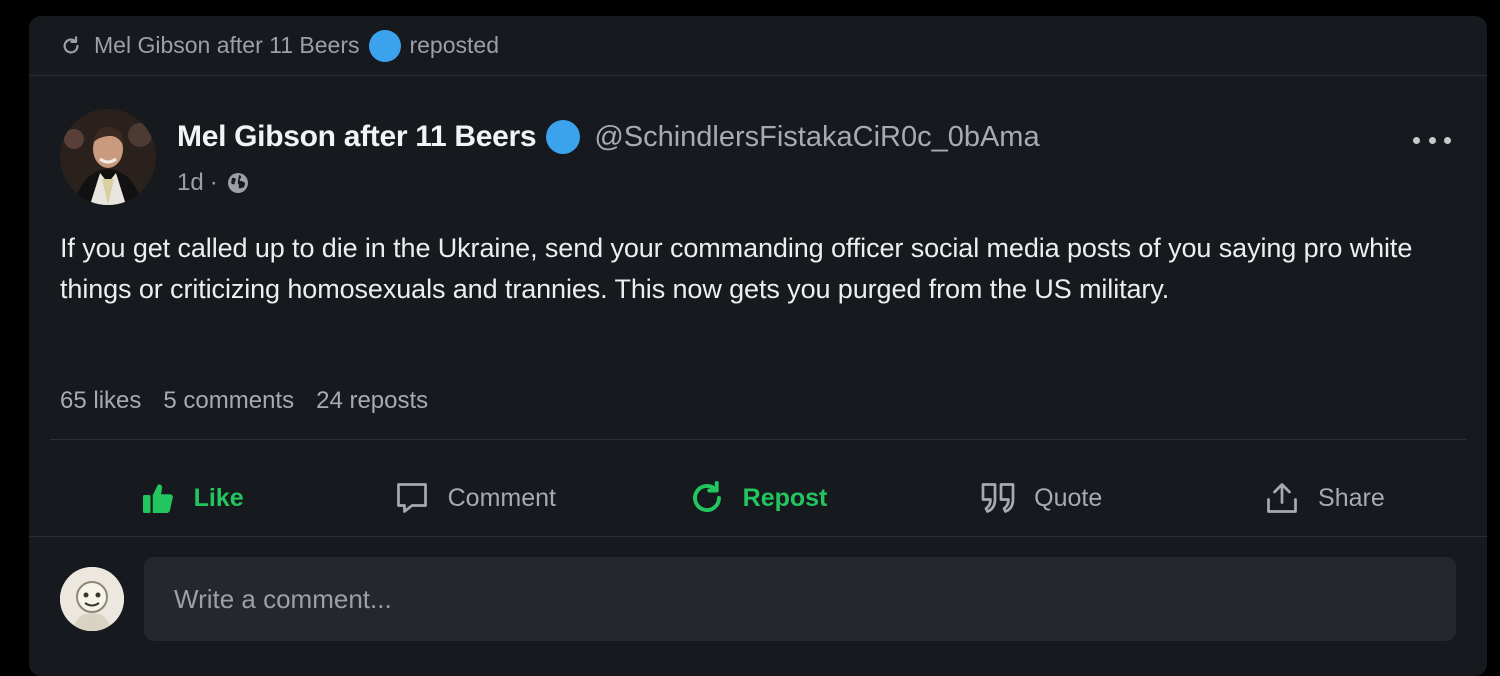 This screenshot has height=676, width=1500. I want to click on comment-label: Comment, so click(501, 497).